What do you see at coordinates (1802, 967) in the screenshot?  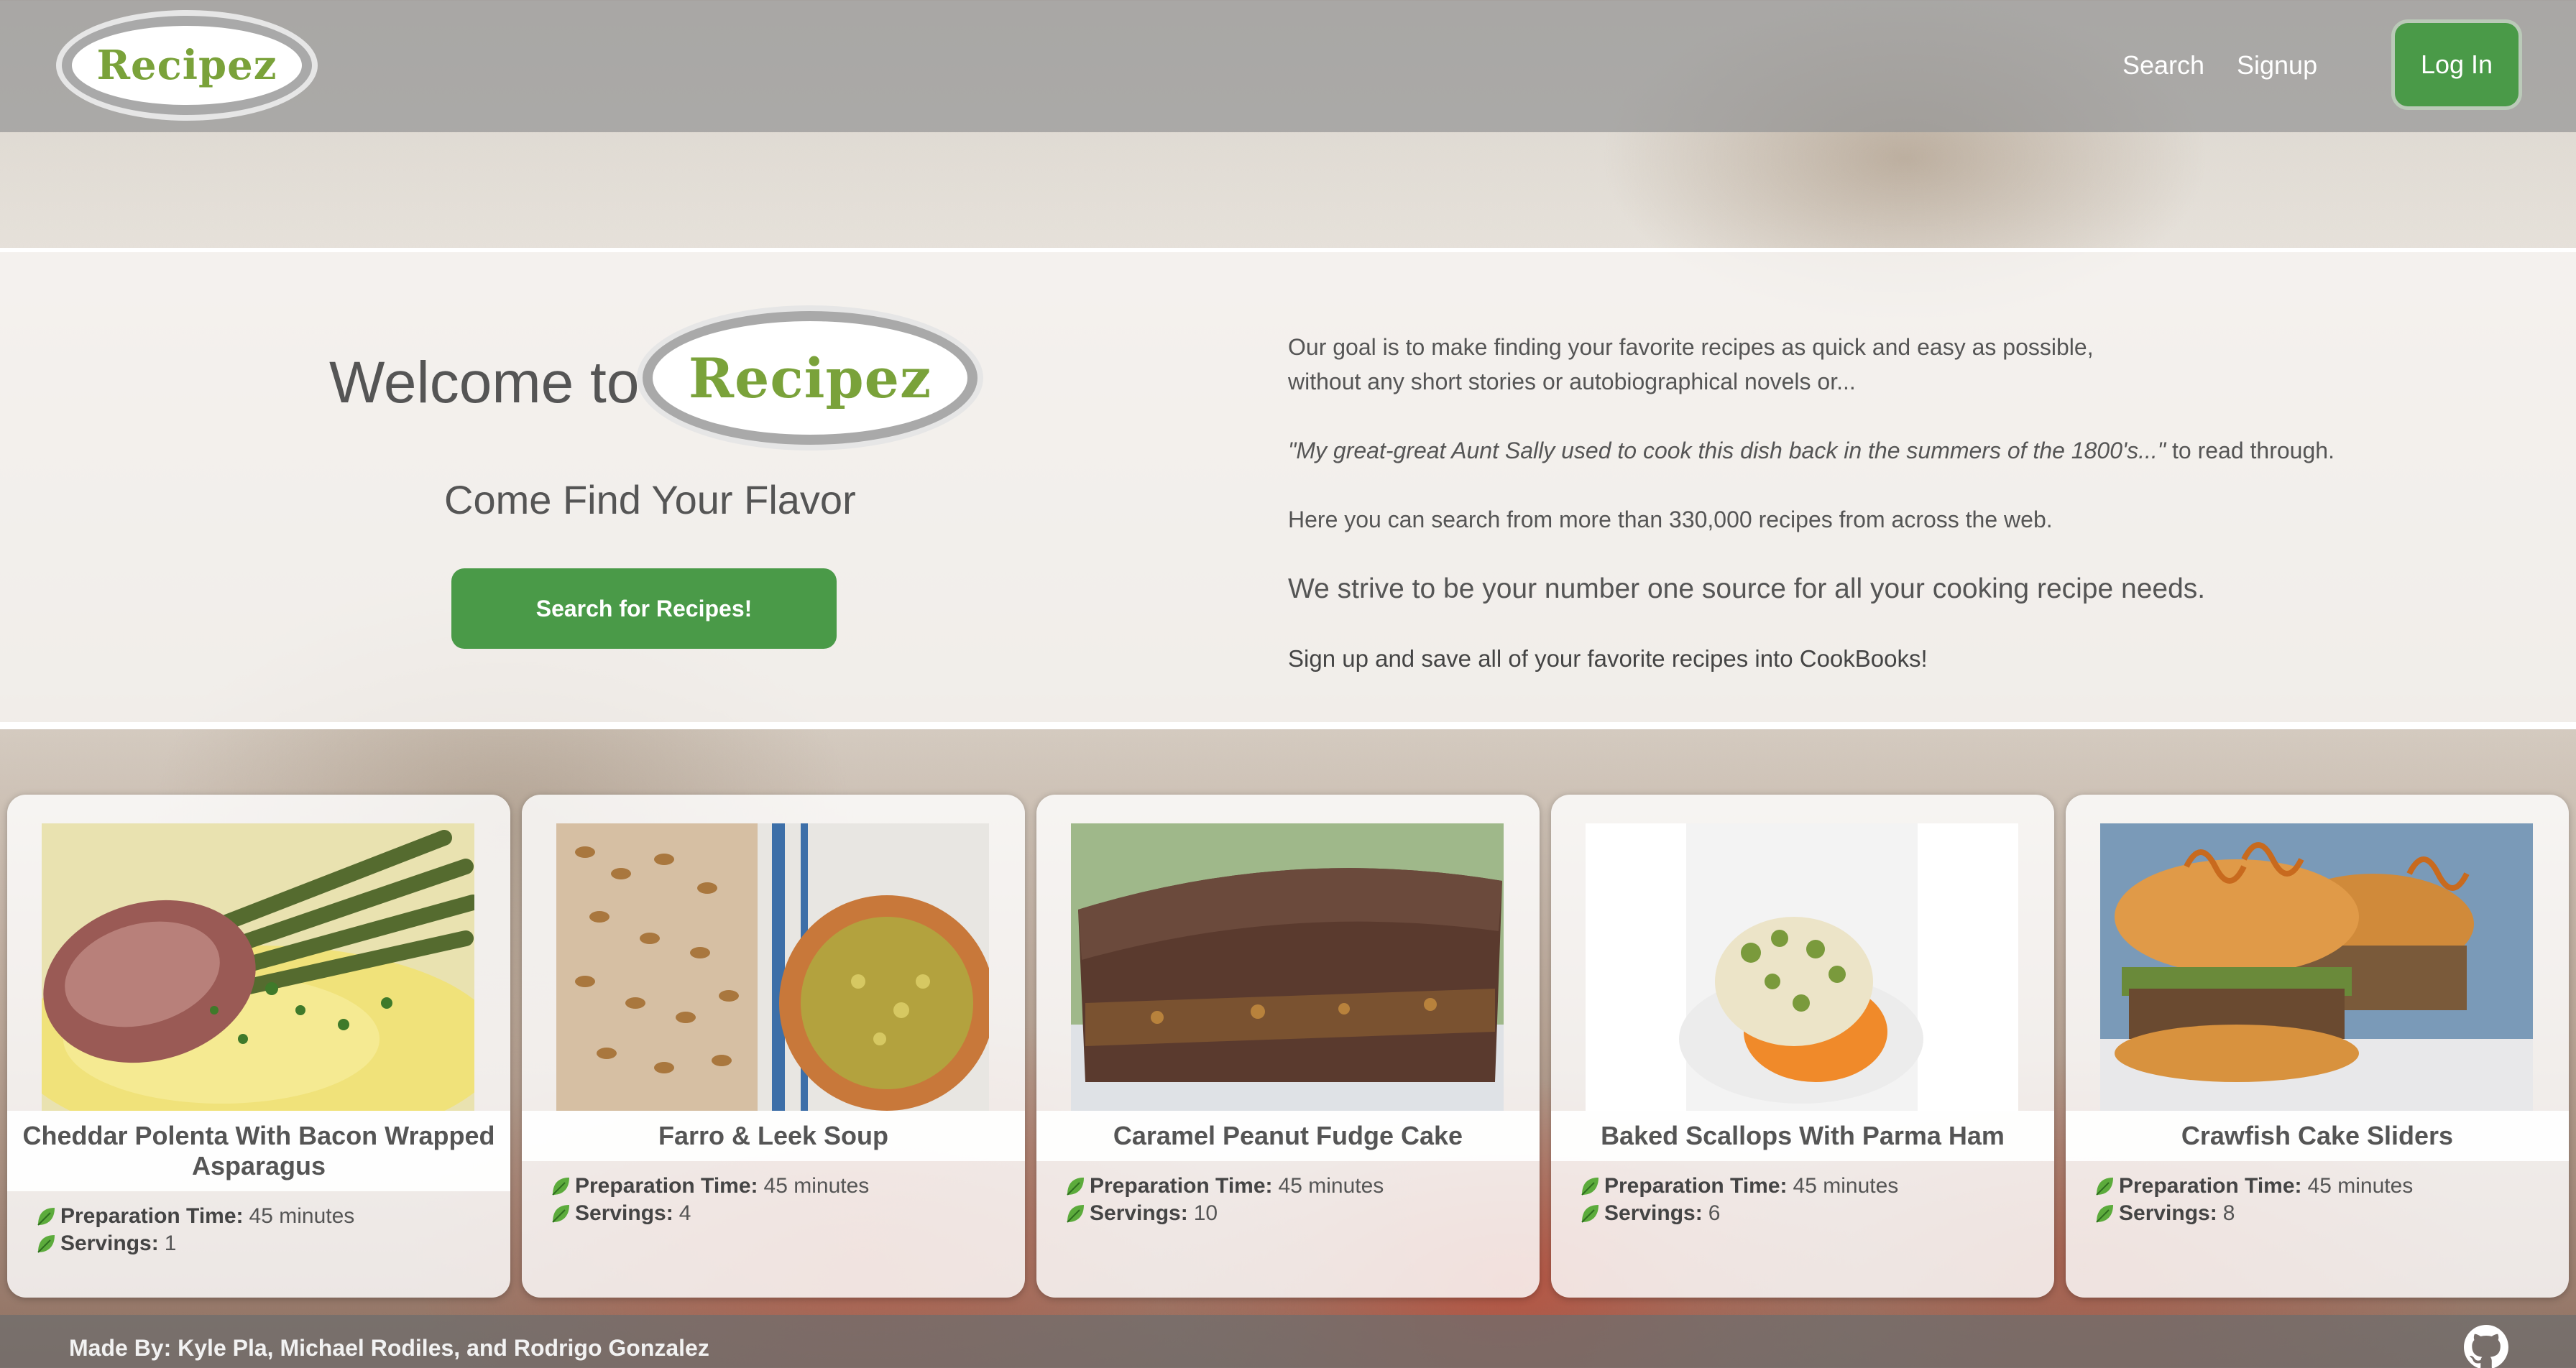 I see `scallops-photo` at bounding box center [1802, 967].